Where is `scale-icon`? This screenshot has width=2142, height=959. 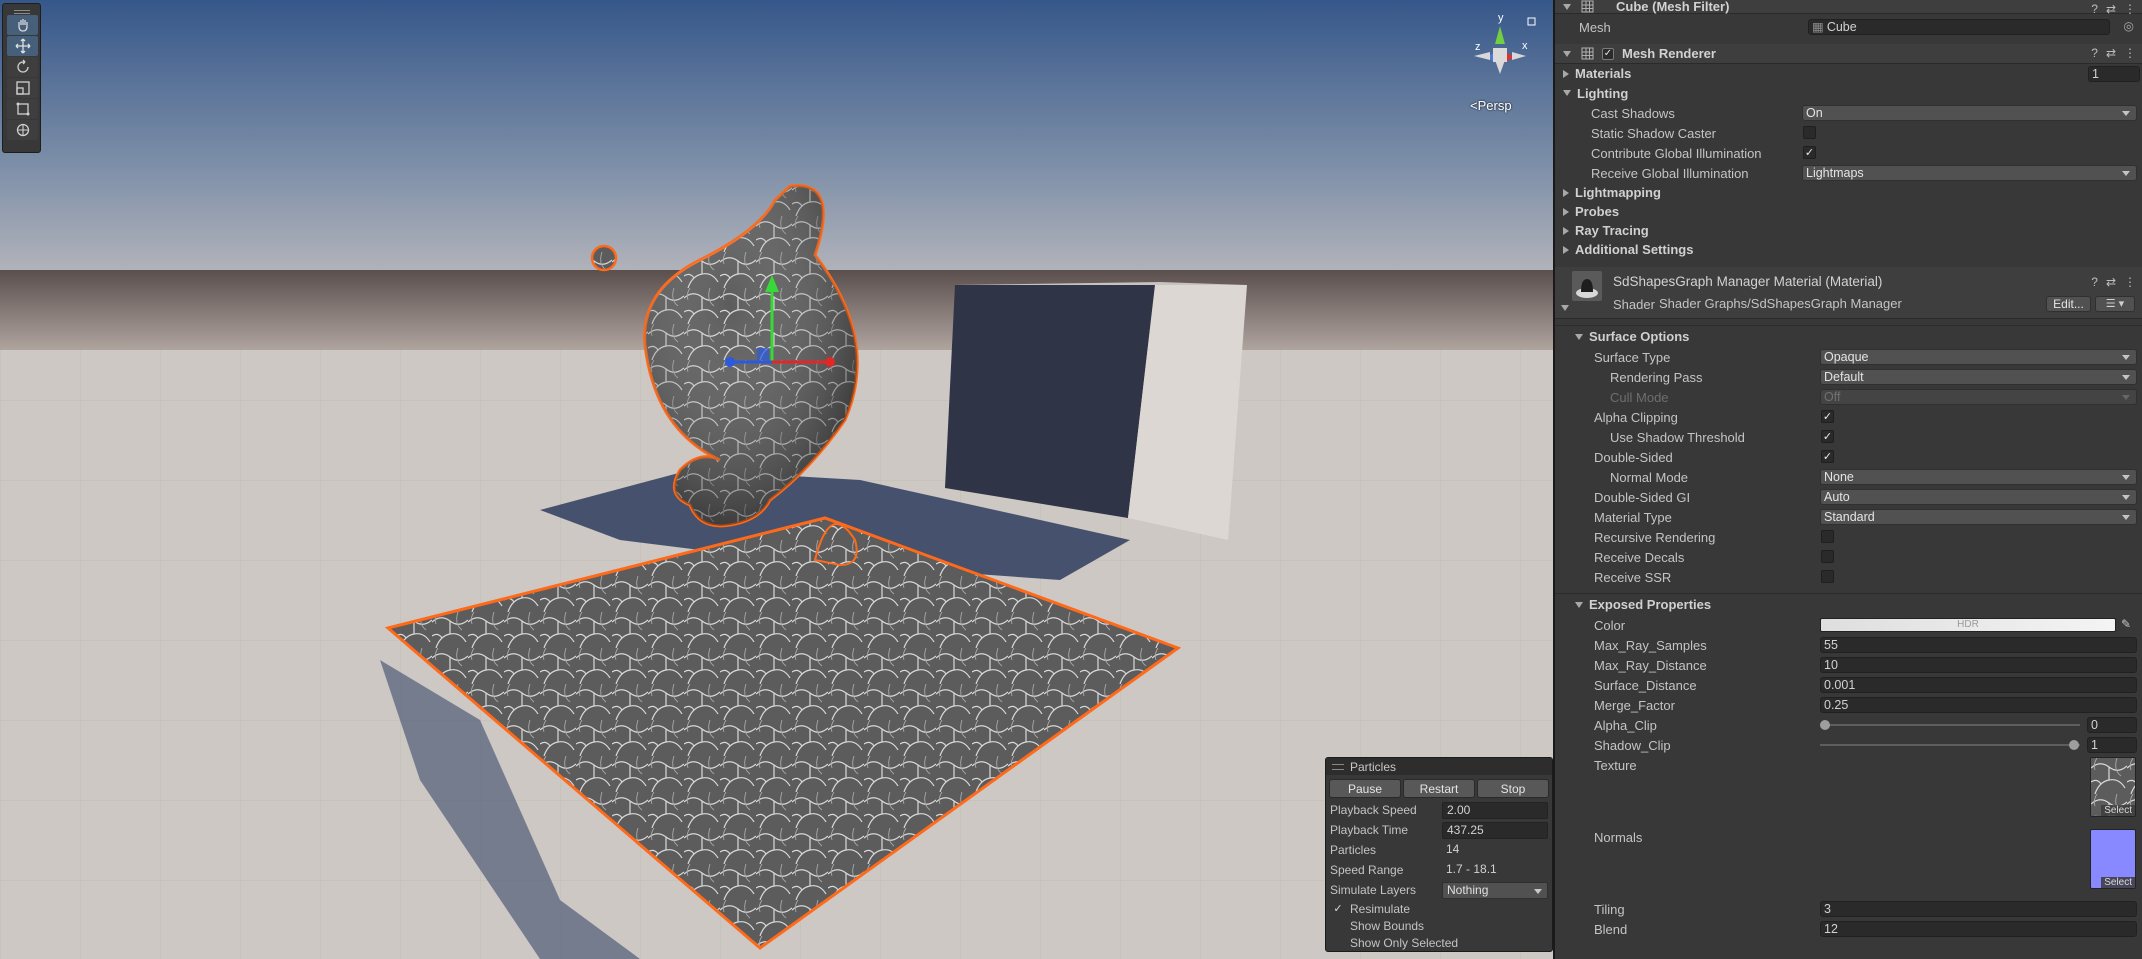
scale-icon is located at coordinates (22, 88).